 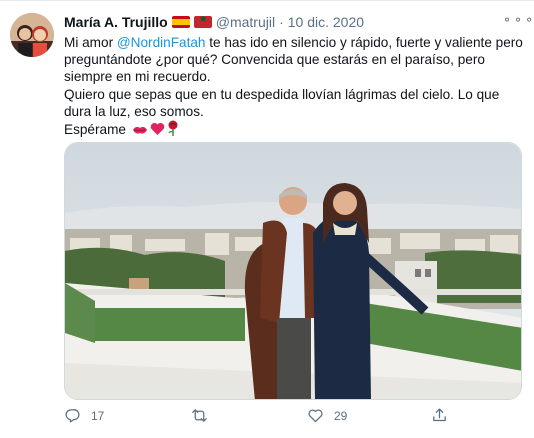 I want to click on tweet-text-paragraph-3: Espérame, so click(x=295, y=130).